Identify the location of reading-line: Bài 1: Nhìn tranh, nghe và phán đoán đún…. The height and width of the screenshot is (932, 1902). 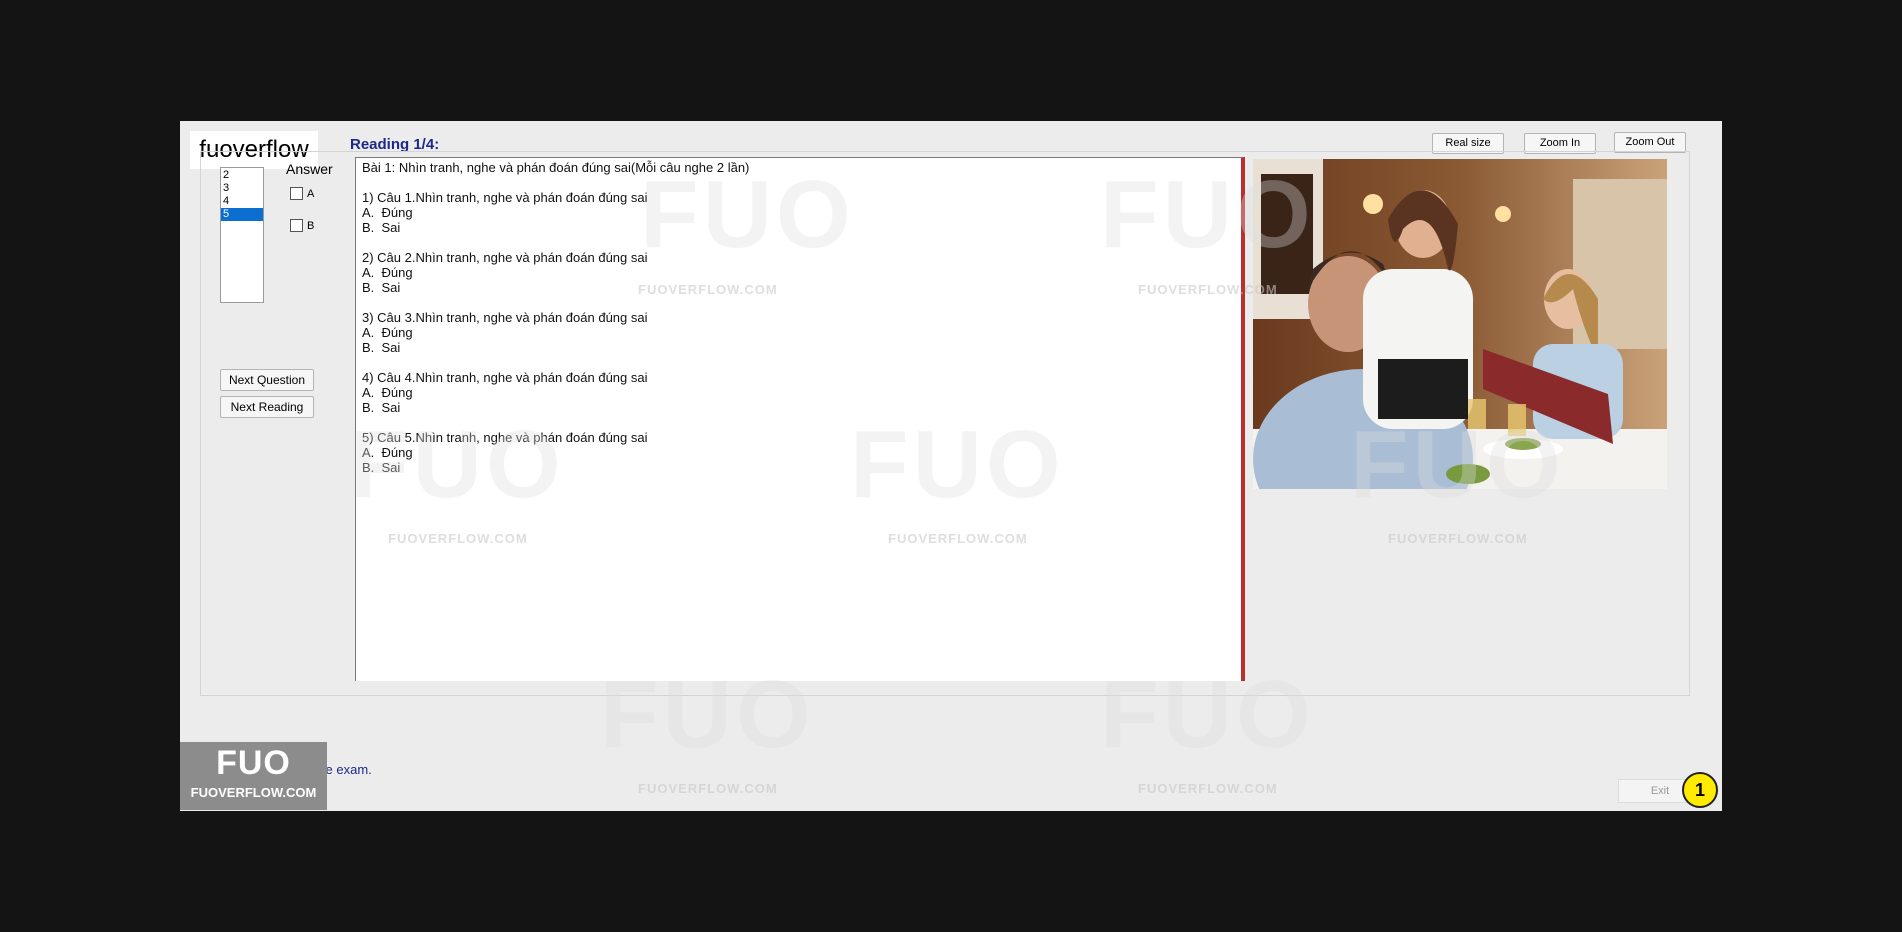
(556, 167).